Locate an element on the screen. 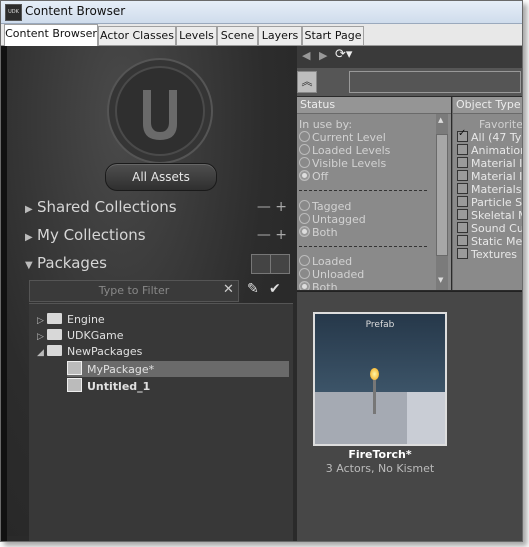 This screenshot has height=547, width=529. tab-layers: Layers is located at coordinates (280, 35).